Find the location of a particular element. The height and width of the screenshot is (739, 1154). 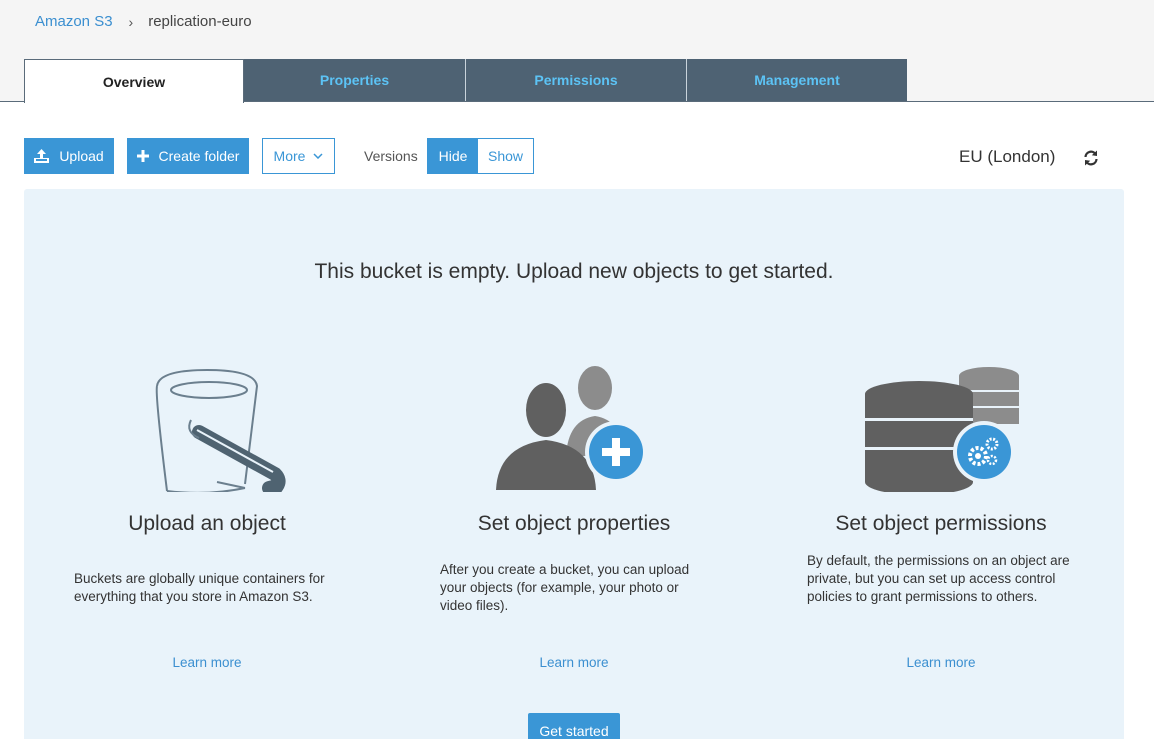

versions-label: Versions is located at coordinates (391, 156).